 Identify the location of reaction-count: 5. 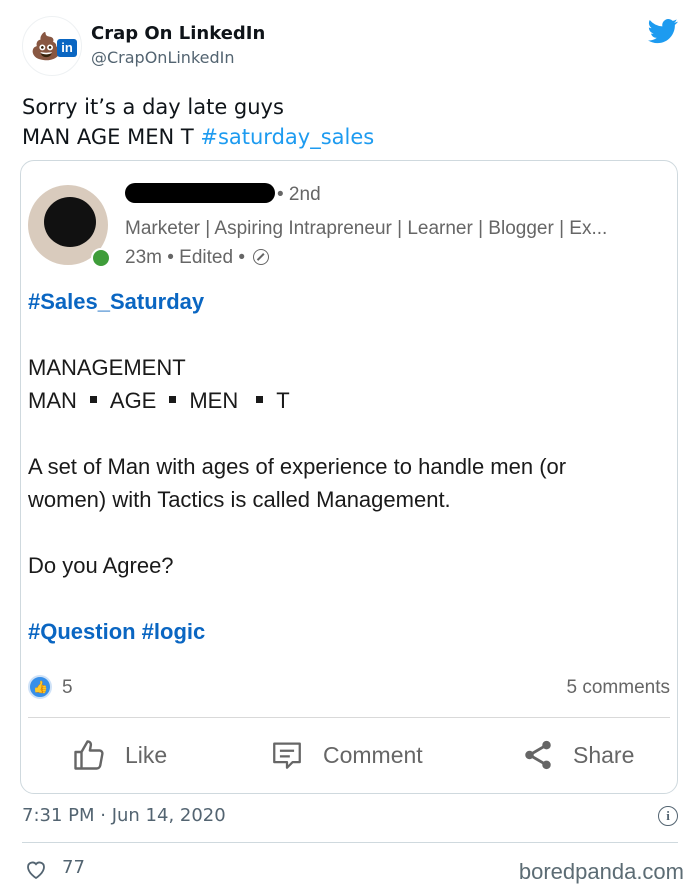
(67, 688).